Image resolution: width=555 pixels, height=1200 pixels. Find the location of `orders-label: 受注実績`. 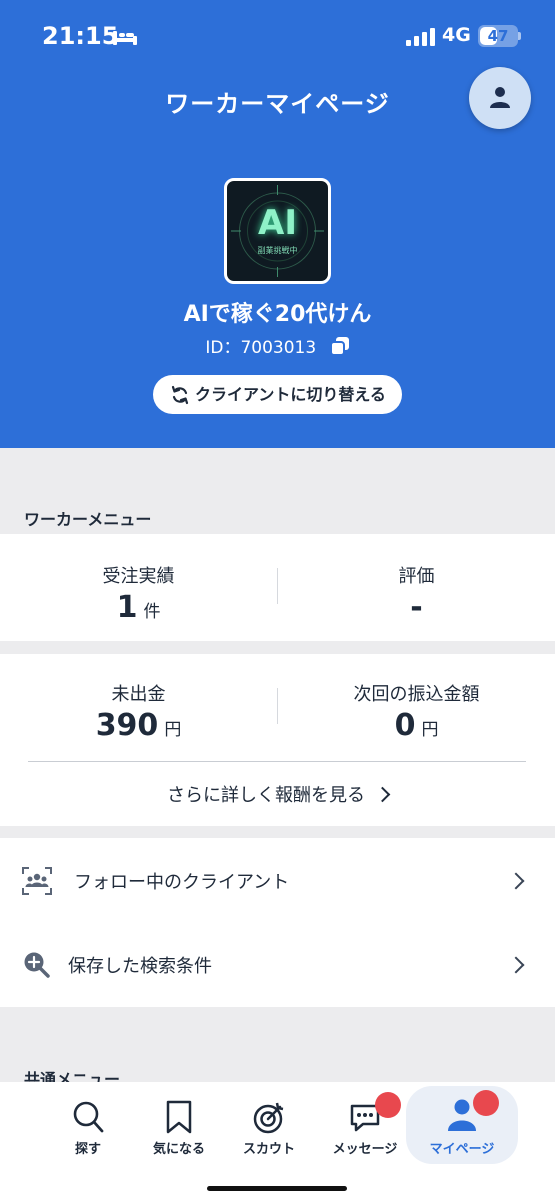

orders-label: 受注実績 is located at coordinates (138, 576).